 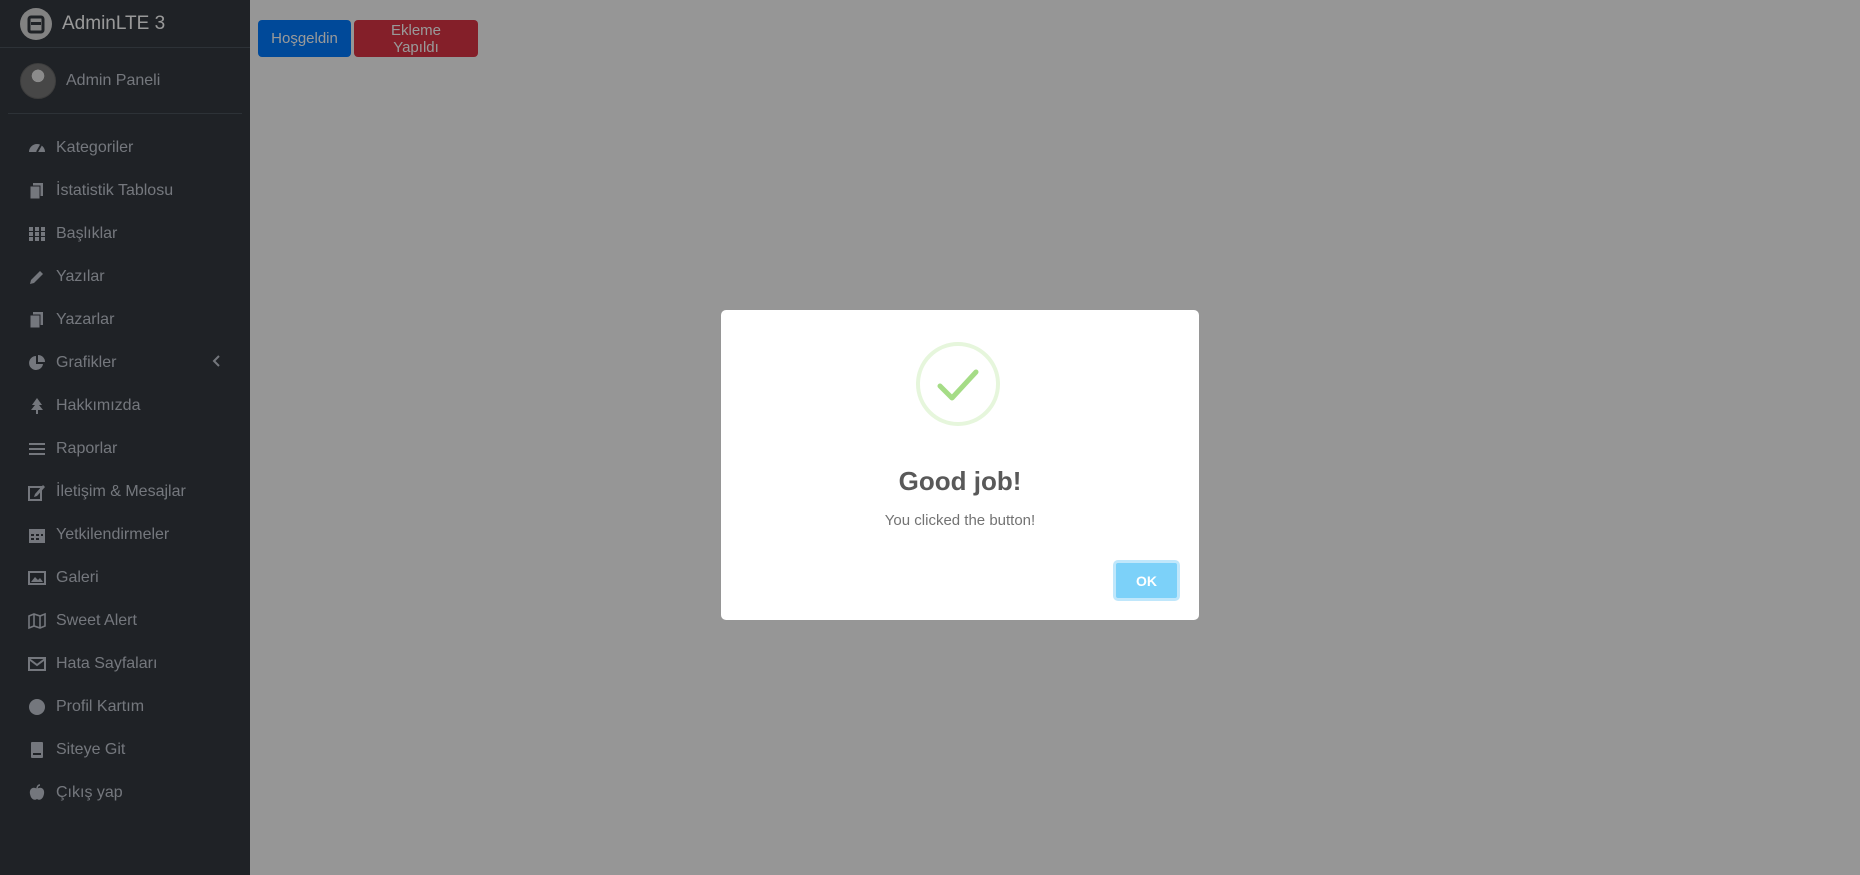 What do you see at coordinates (960, 520) in the screenshot?
I see `modal-text: You clicked the button!` at bounding box center [960, 520].